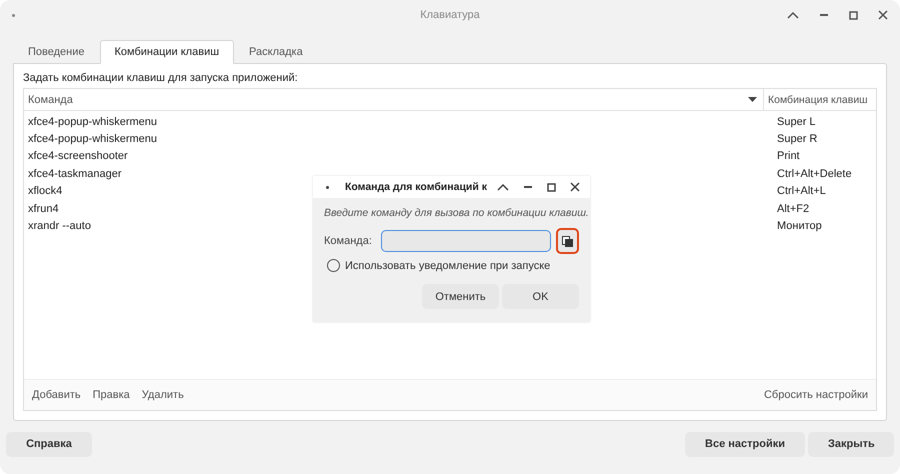 This screenshot has height=474, width=900. Describe the element at coordinates (348, 241) in the screenshot. I see `field-label: Команда:` at that location.